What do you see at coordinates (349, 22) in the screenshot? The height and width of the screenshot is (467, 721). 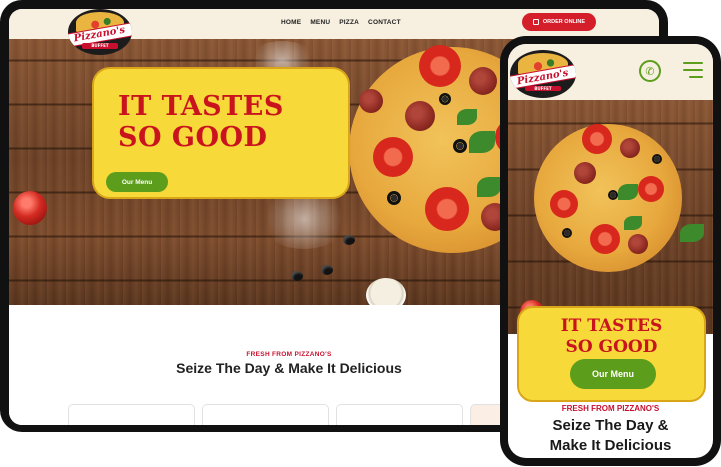 I see `nav-pizza: PIZZA` at bounding box center [349, 22].